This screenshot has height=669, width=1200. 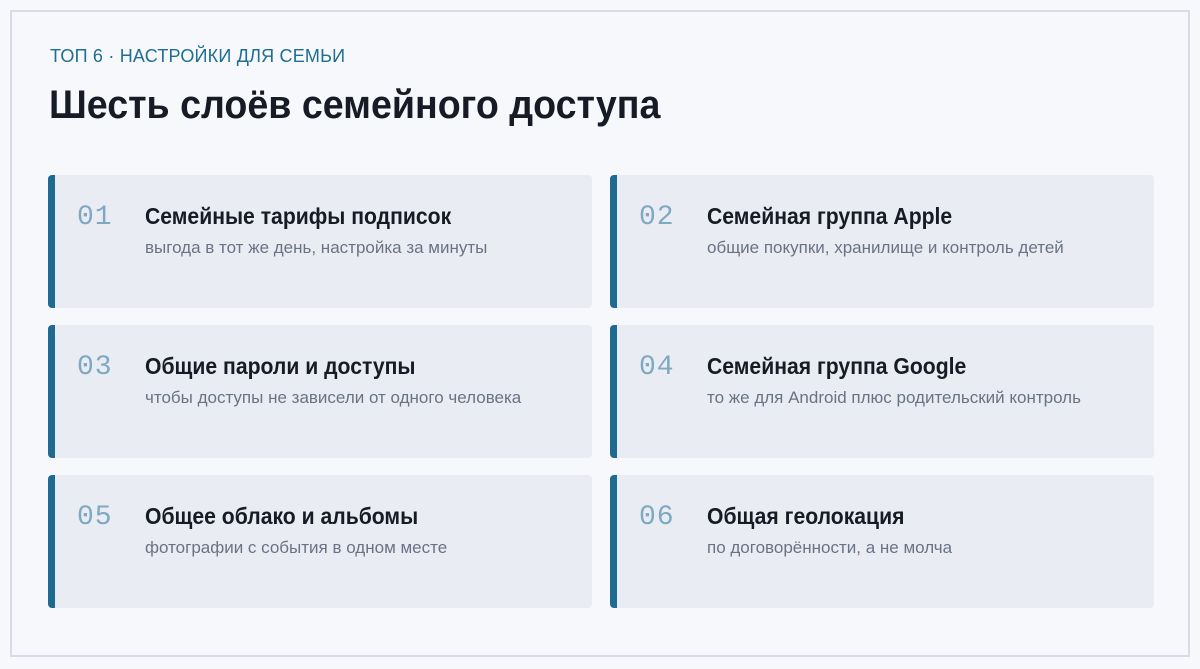 What do you see at coordinates (198, 56) in the screenshot?
I see `eyebrow-label: ТОП 6 · НАСТРОЙКИ ДЛЯ СЕМЬИ` at bounding box center [198, 56].